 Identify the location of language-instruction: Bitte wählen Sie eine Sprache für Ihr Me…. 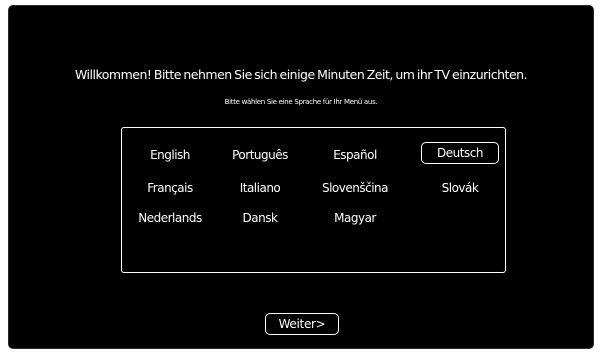
(301, 102).